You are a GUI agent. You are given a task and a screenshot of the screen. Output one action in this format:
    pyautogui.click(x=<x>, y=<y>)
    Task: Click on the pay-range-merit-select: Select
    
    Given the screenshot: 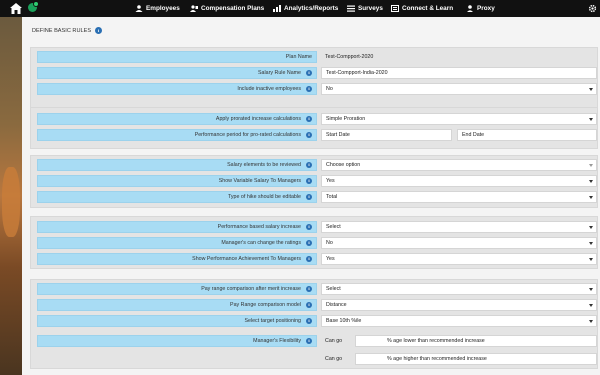 What is the action you would take?
    pyautogui.click(x=459, y=289)
    